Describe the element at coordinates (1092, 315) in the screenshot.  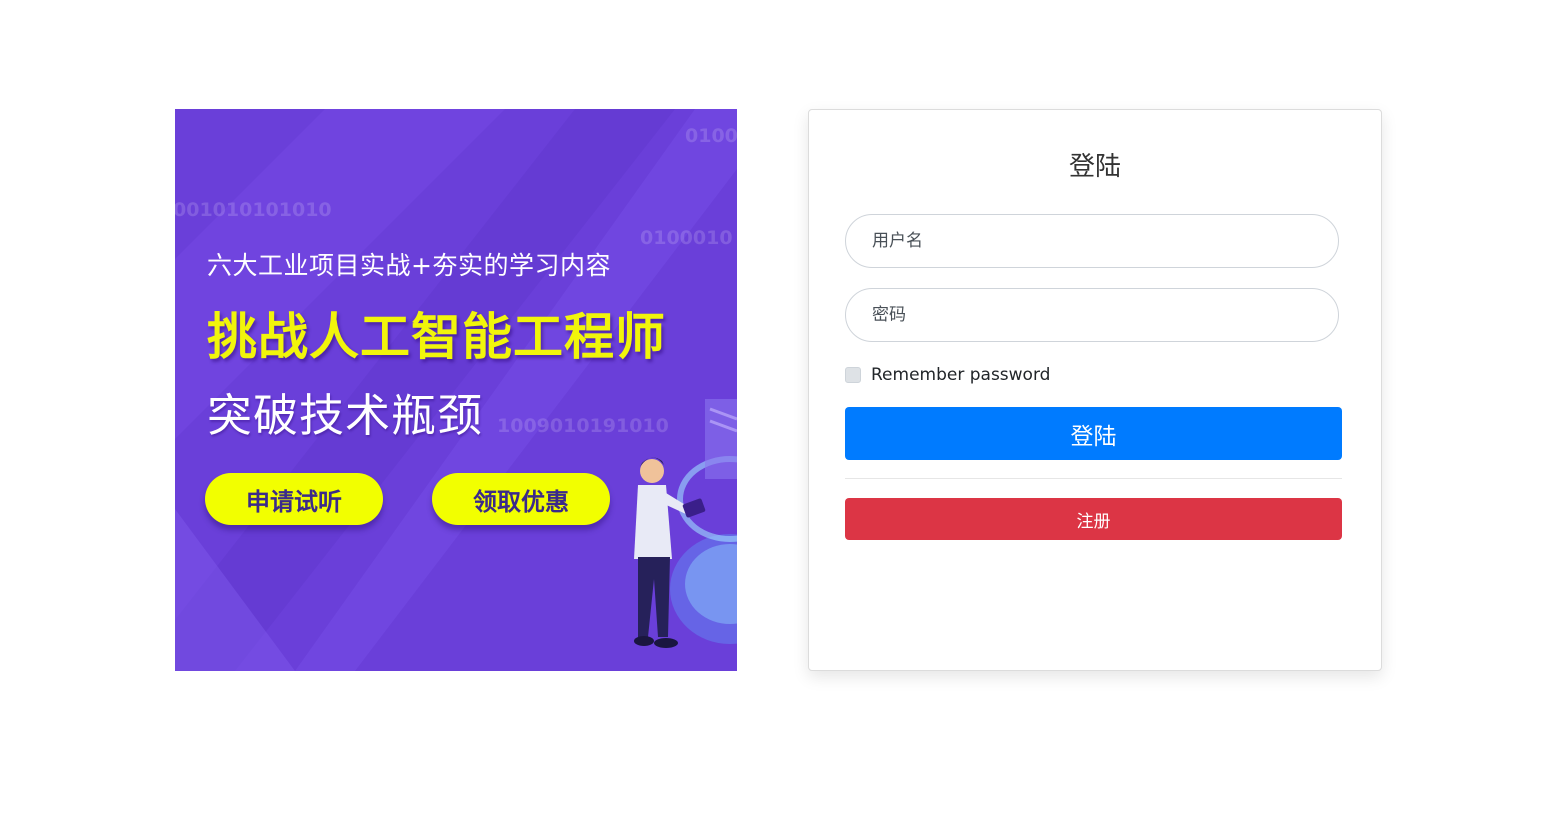
I see `password-input` at that location.